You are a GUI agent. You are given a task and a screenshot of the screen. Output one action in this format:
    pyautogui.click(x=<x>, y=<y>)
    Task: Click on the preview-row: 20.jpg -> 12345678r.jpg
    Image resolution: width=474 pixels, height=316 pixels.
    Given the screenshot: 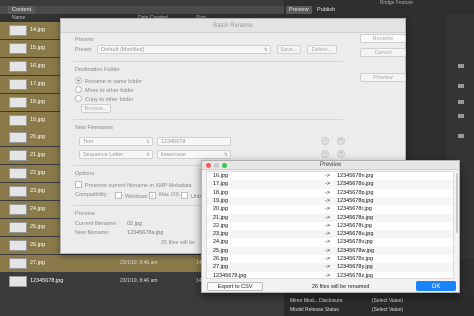 What is the action you would take?
    pyautogui.click(x=330, y=209)
    